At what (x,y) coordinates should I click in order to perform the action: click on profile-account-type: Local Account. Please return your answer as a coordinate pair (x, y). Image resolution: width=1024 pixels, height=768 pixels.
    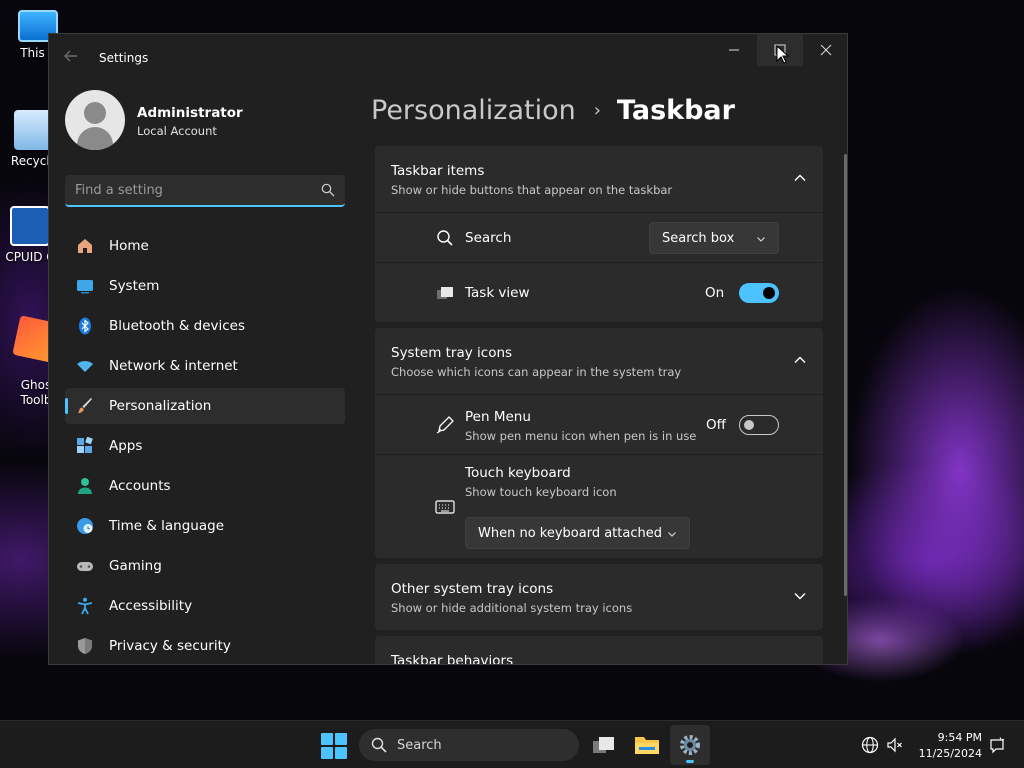
    Looking at the image, I should click on (177, 131).